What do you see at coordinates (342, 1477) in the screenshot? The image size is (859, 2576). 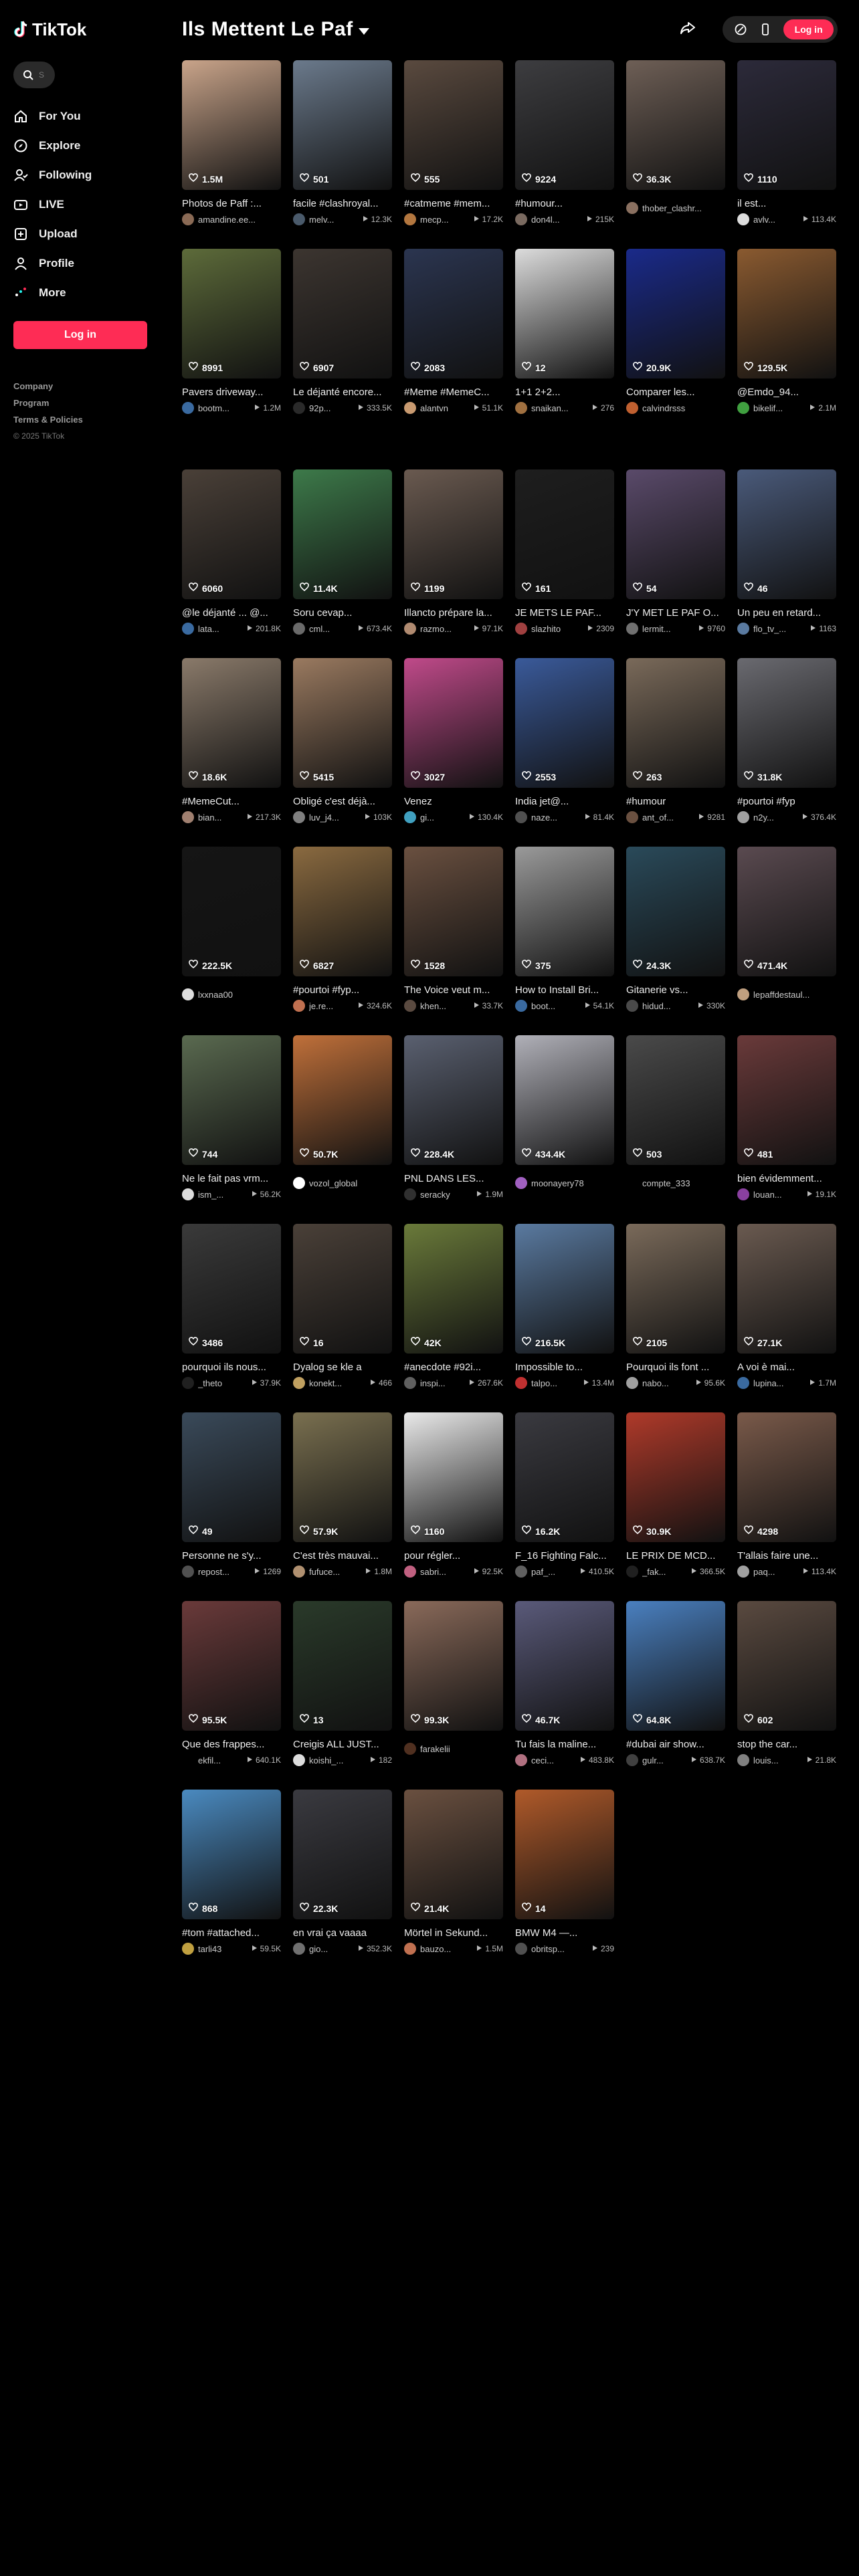 I see `video-thumbnail: 57.9K` at bounding box center [342, 1477].